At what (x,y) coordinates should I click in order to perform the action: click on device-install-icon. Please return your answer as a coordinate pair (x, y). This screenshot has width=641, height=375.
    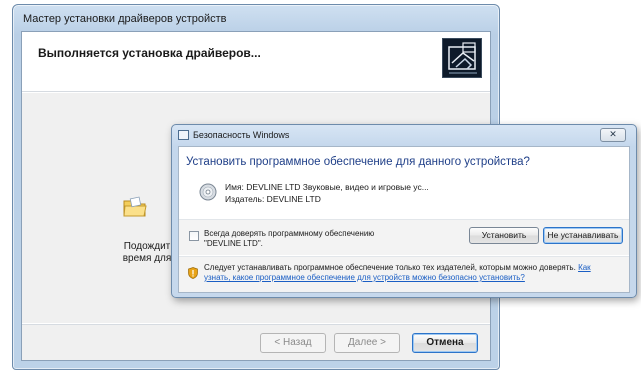
    Looking at the image, I should click on (462, 58).